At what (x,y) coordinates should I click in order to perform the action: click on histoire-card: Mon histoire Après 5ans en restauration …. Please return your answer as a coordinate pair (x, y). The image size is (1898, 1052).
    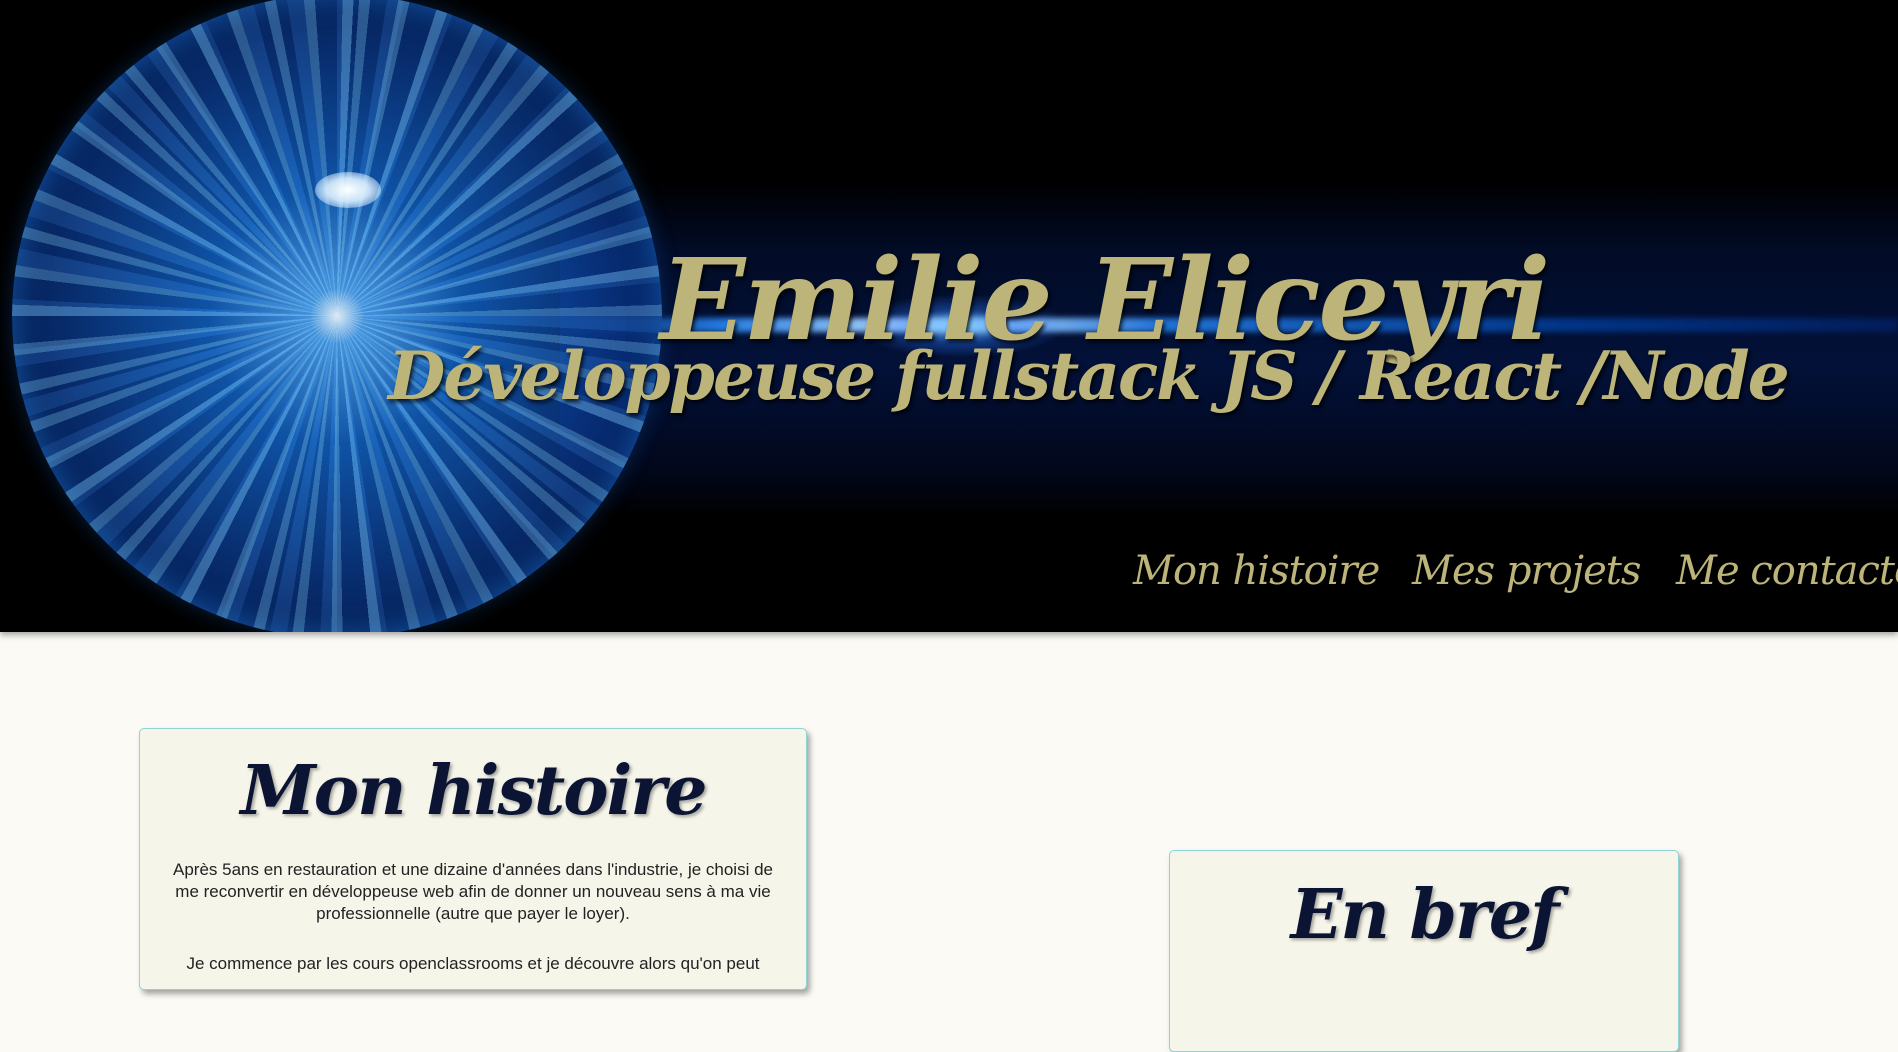
    Looking at the image, I should click on (473, 859).